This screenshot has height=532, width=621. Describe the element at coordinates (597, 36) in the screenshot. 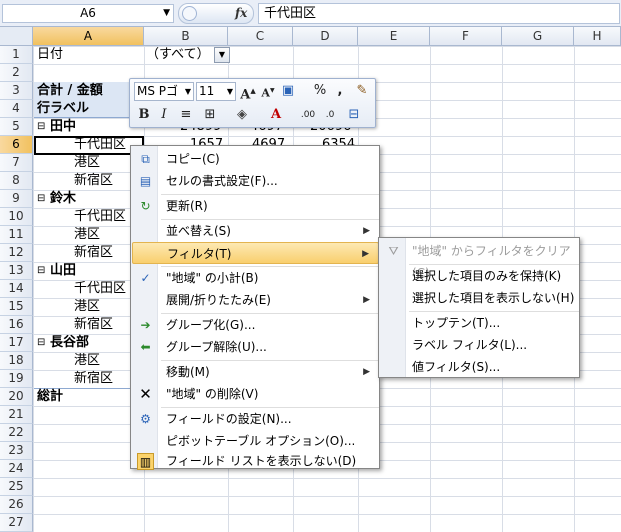

I see `column-header-h: H` at that location.